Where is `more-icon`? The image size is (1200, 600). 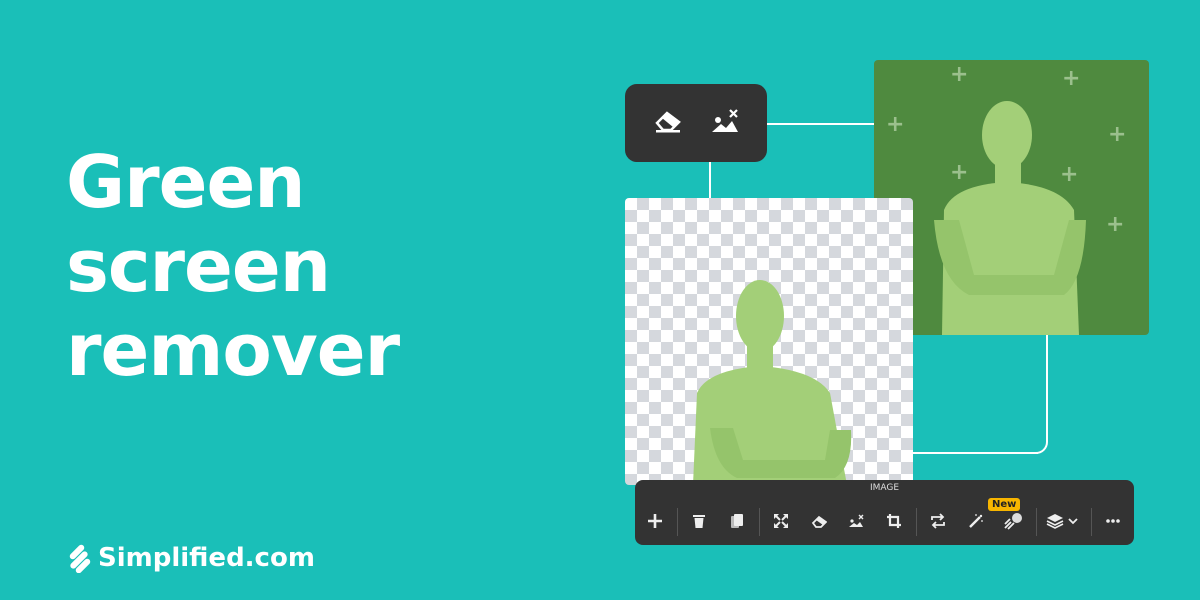 more-icon is located at coordinates (1113, 521).